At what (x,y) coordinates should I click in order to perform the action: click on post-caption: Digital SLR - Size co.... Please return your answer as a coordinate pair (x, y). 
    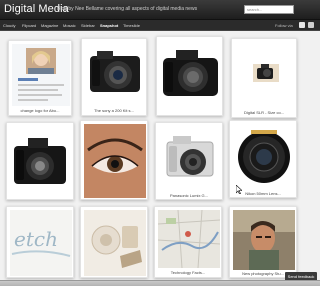
    Looking at the image, I should click on (264, 112).